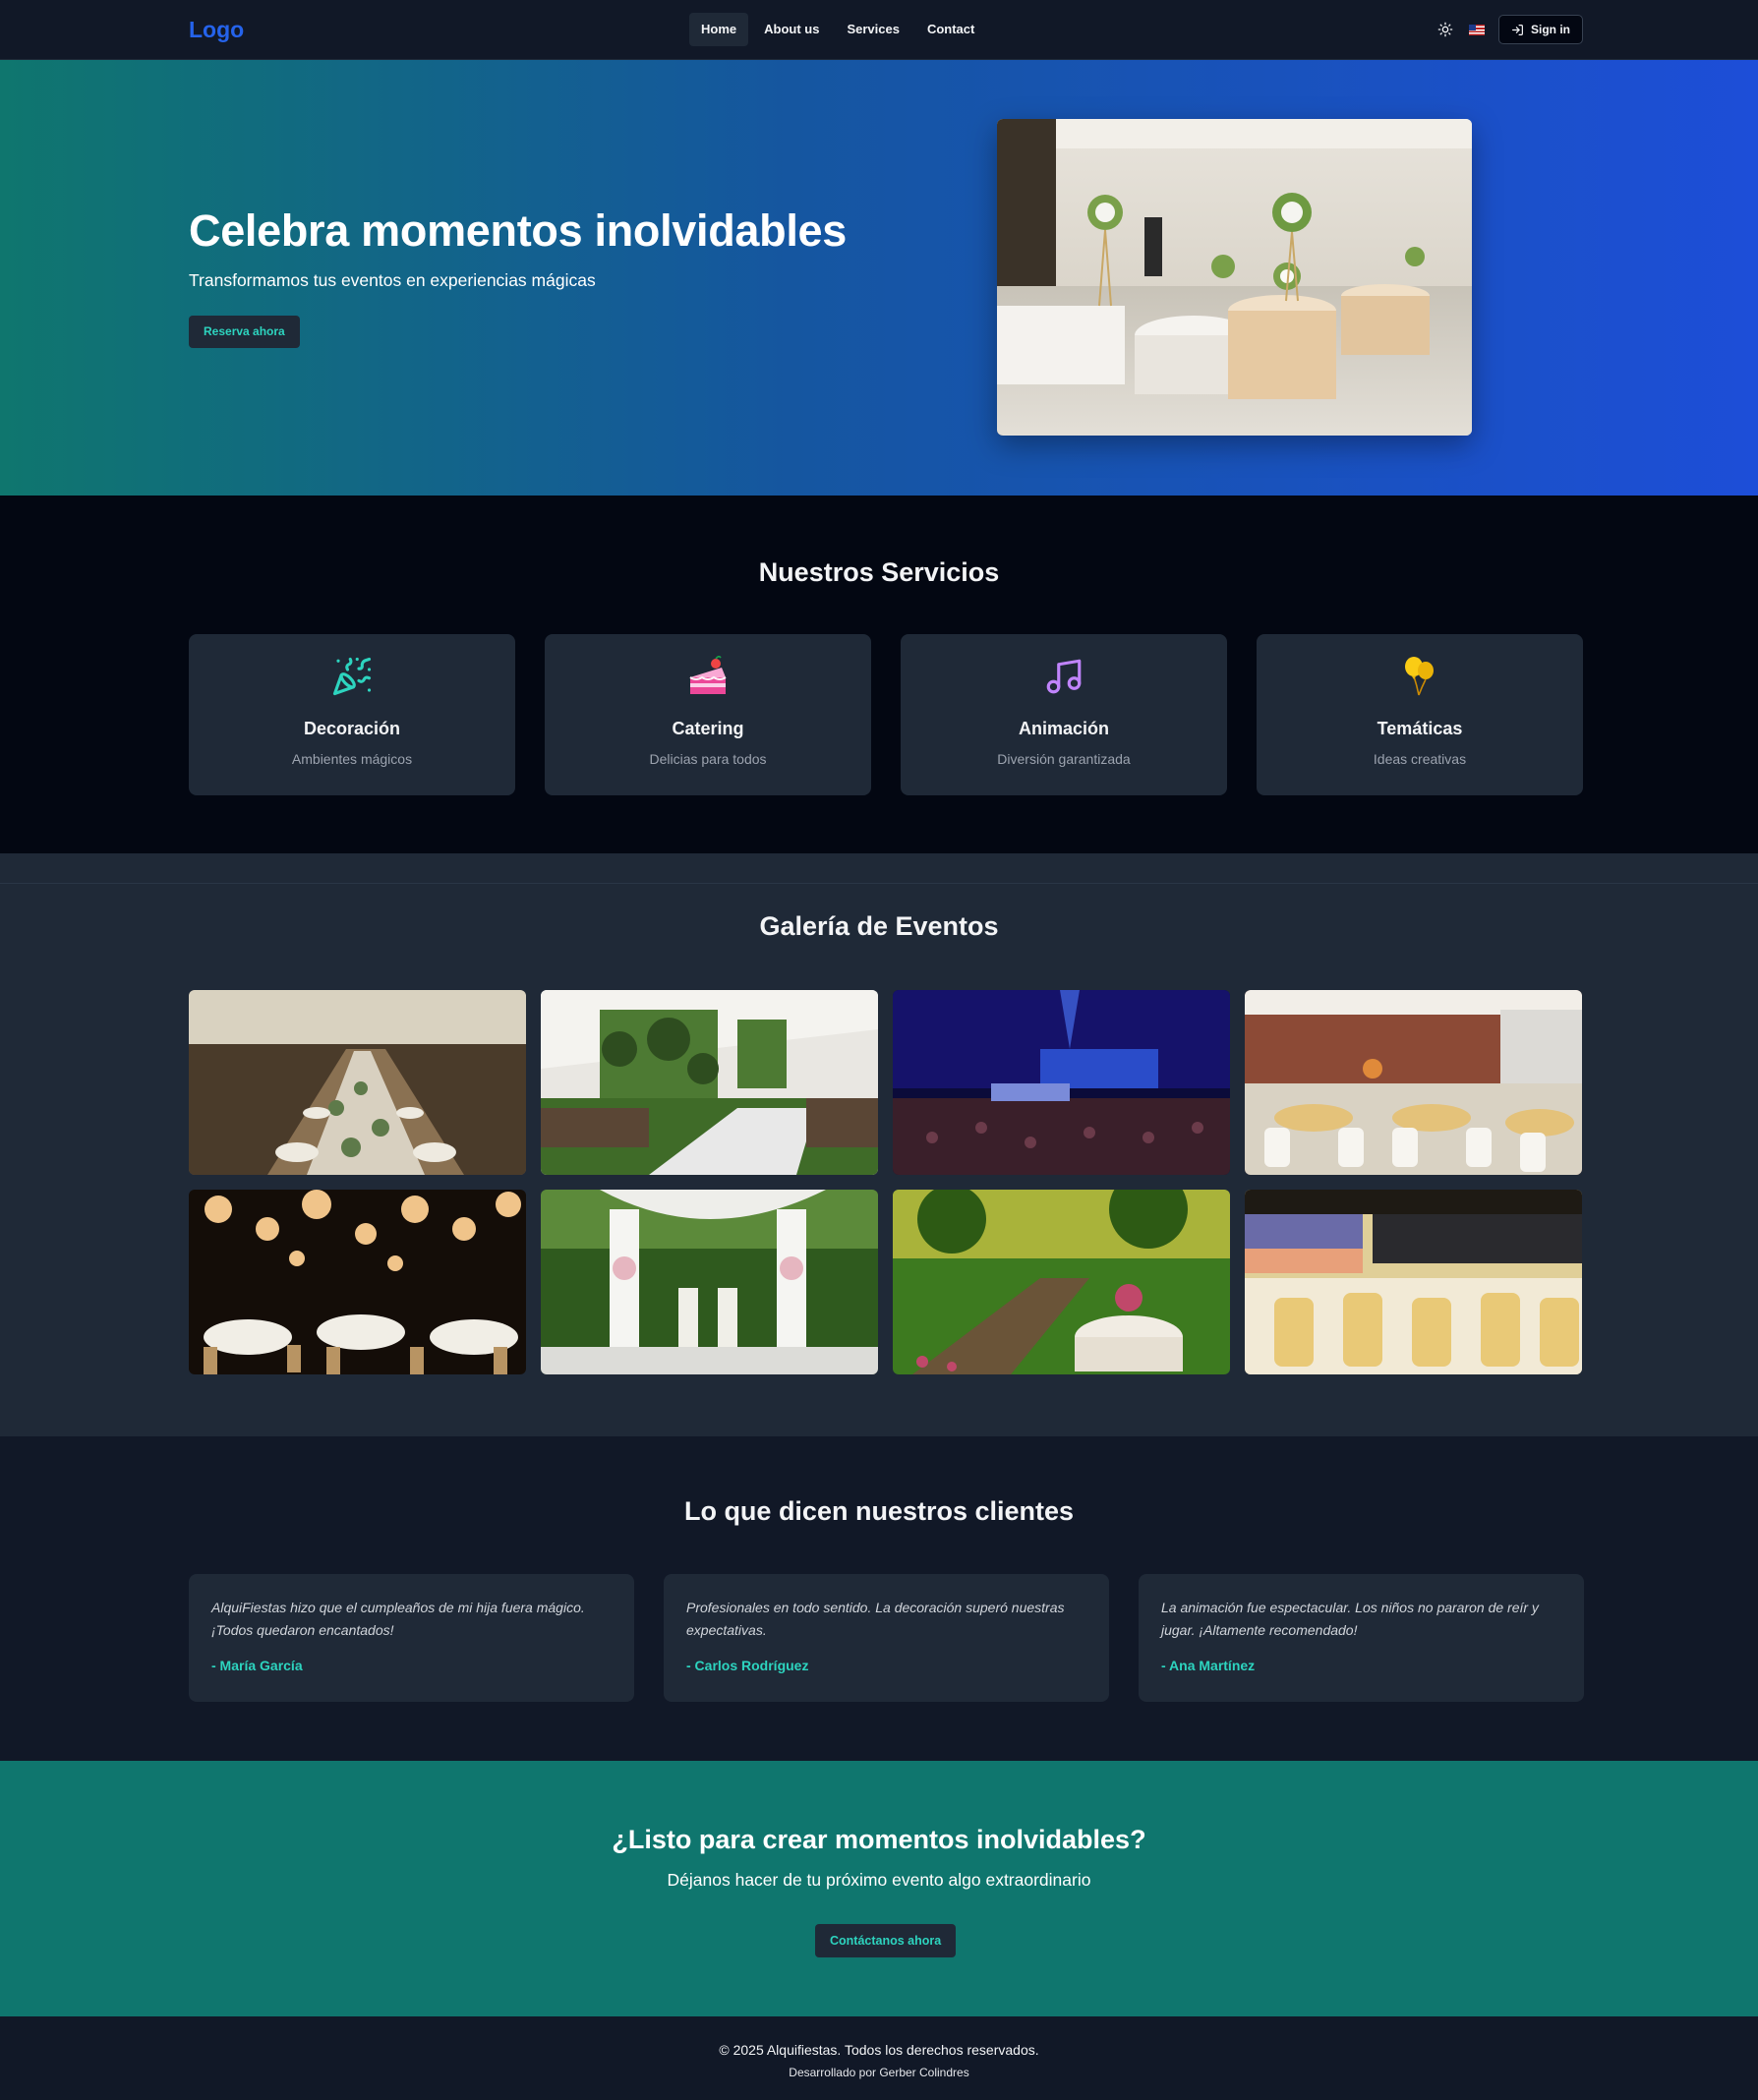 The image size is (1758, 2100). Describe the element at coordinates (352, 676) in the screenshot. I see `party-popper-icon` at that location.